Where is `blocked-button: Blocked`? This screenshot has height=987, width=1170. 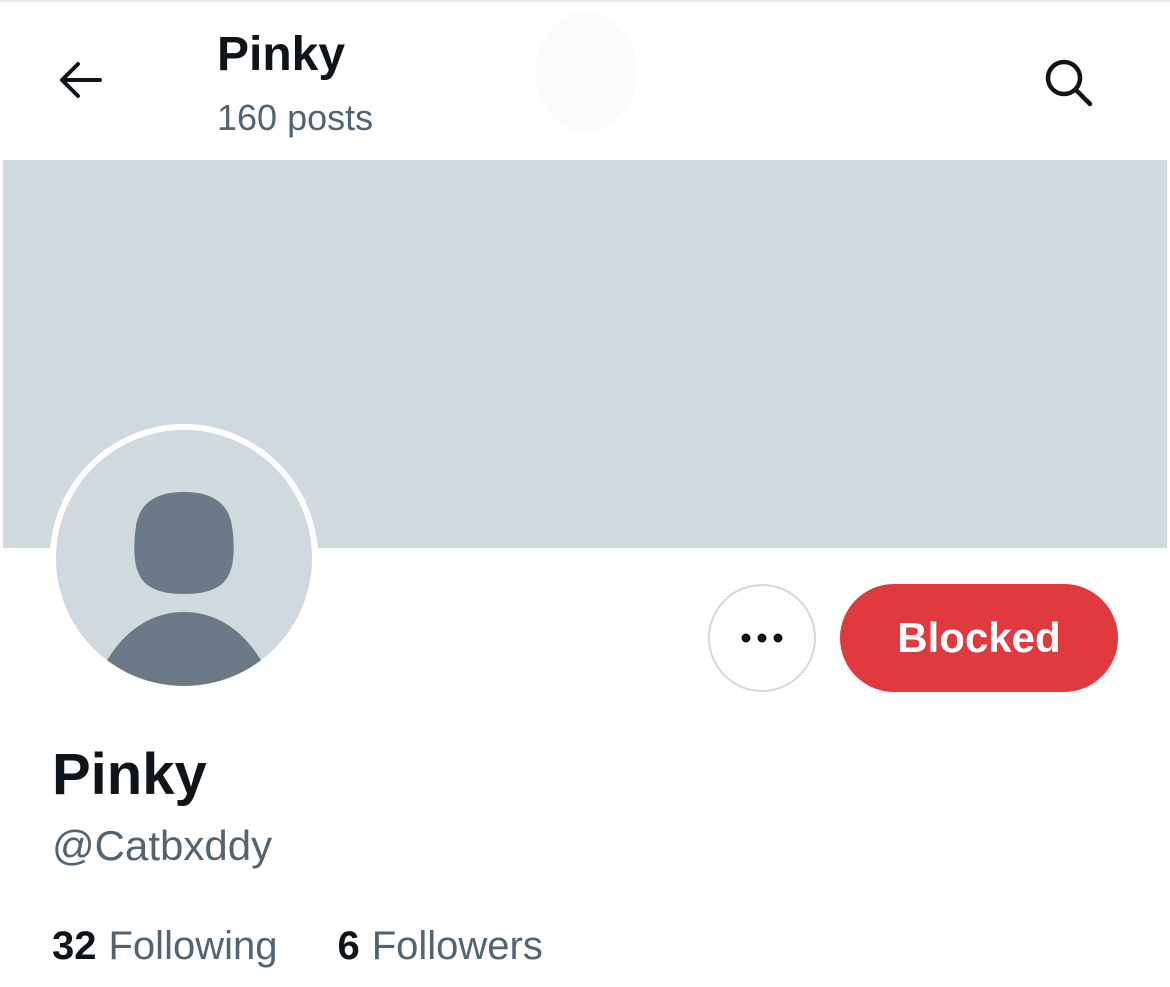
blocked-button: Blocked is located at coordinates (979, 638).